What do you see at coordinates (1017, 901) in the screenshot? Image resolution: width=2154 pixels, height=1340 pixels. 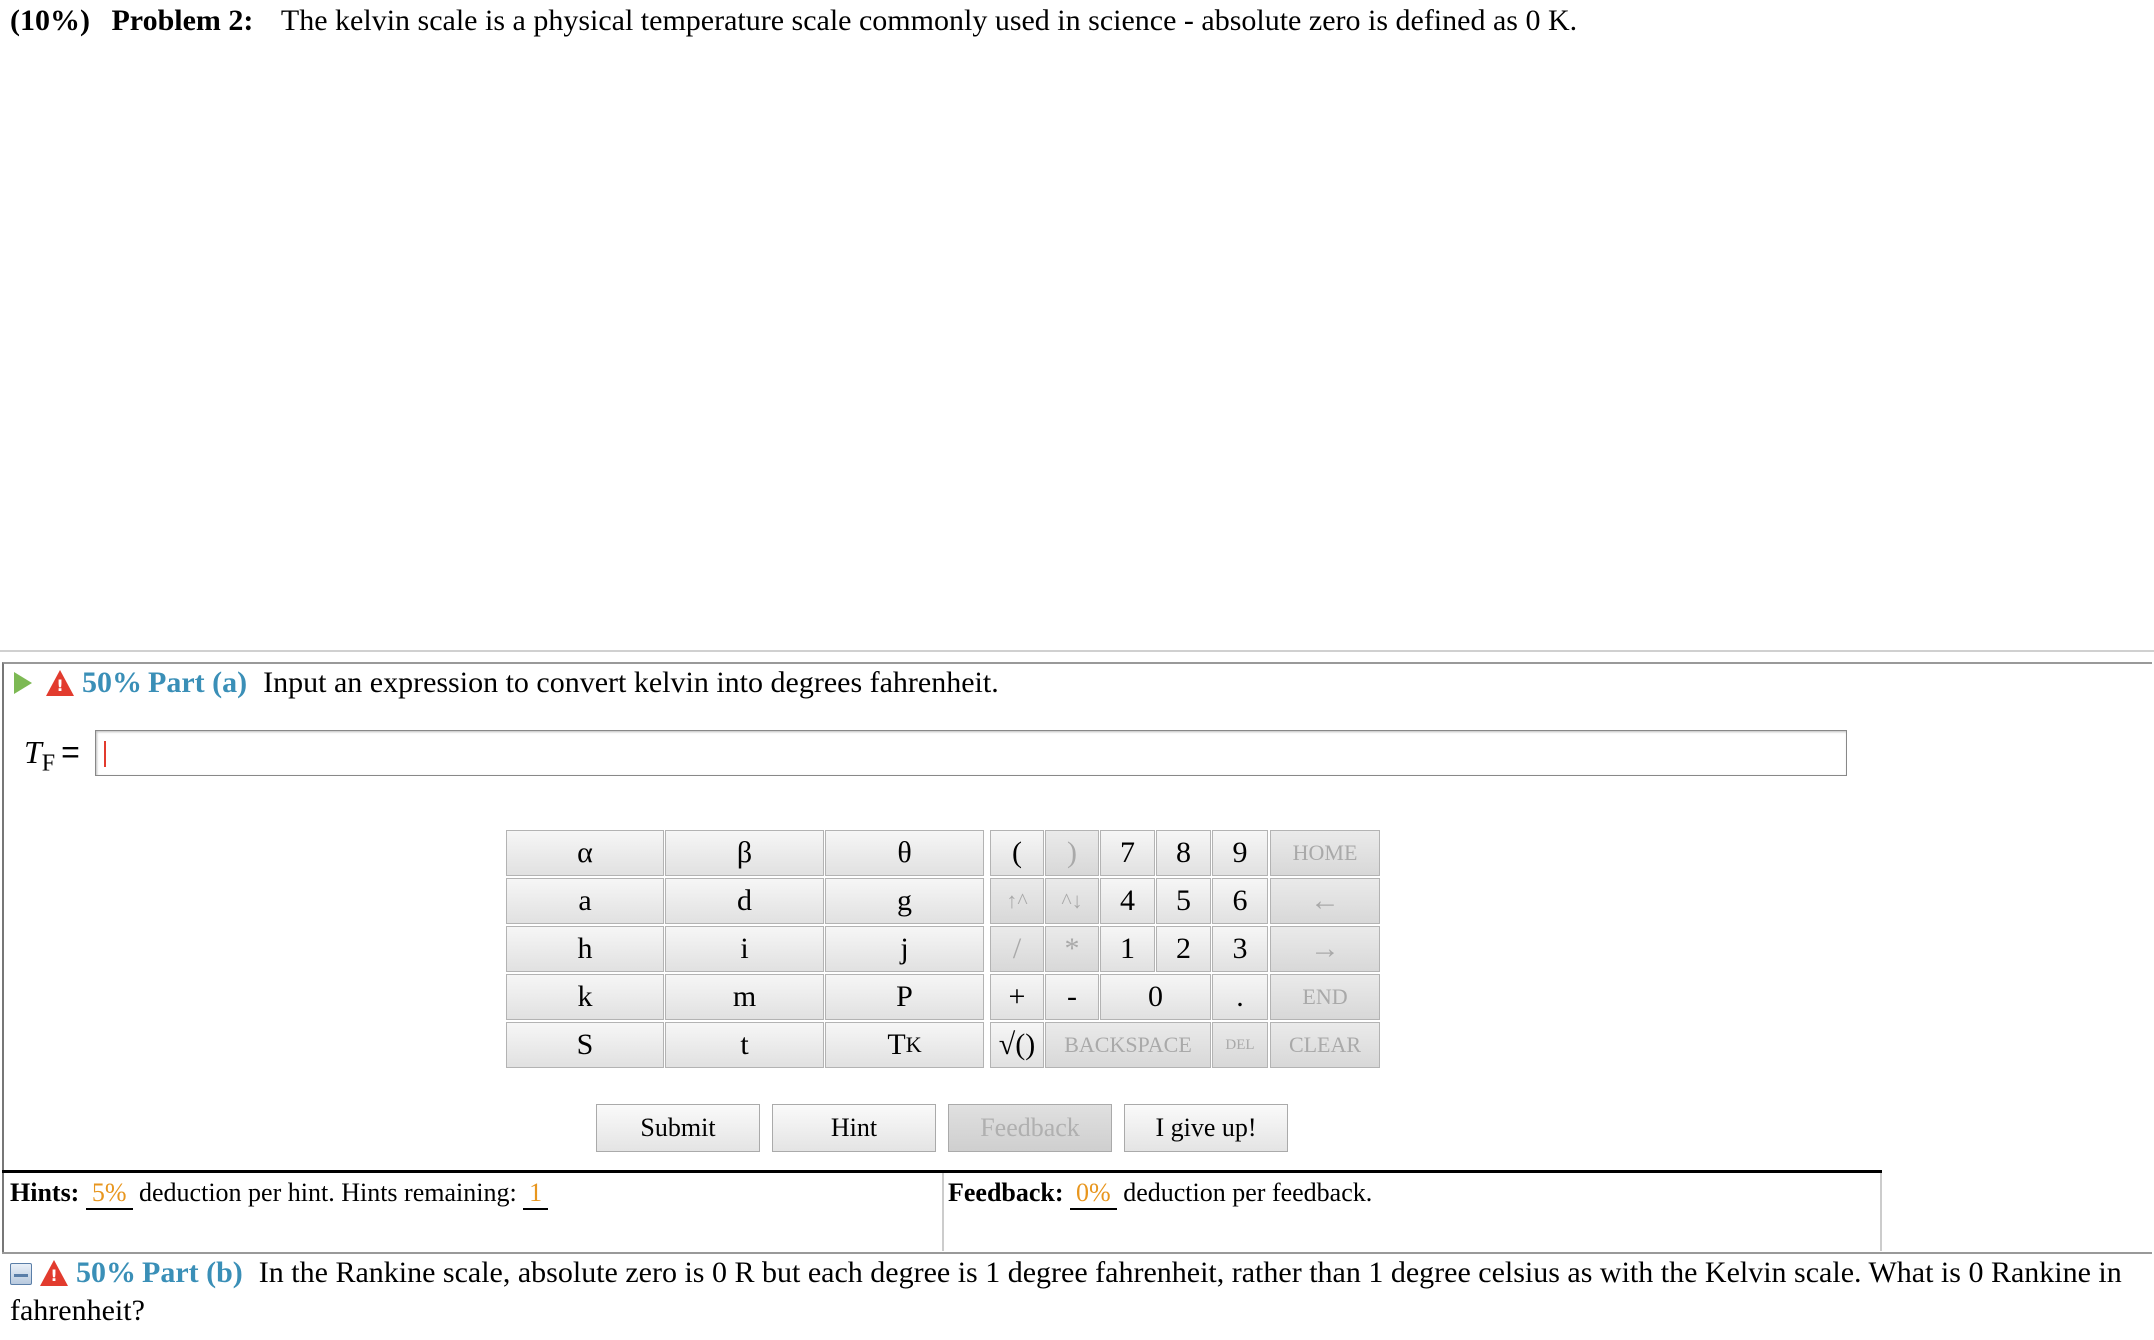 I see `key-superscript-up: ↑^` at bounding box center [1017, 901].